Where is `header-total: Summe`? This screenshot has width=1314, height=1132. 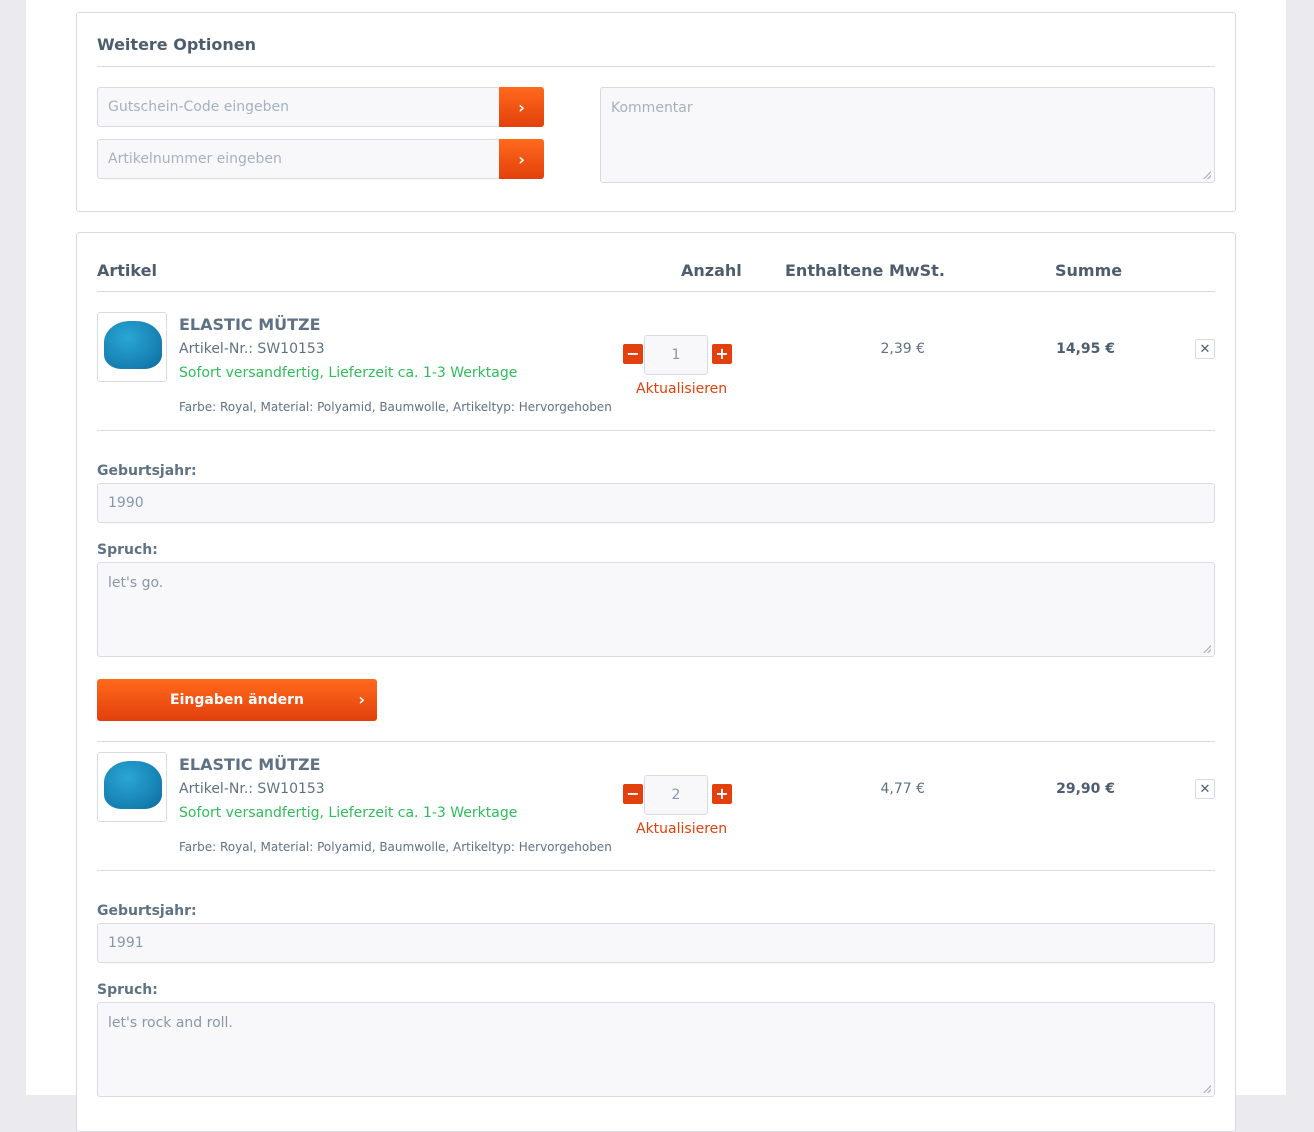
header-total: Summe is located at coordinates (1089, 270).